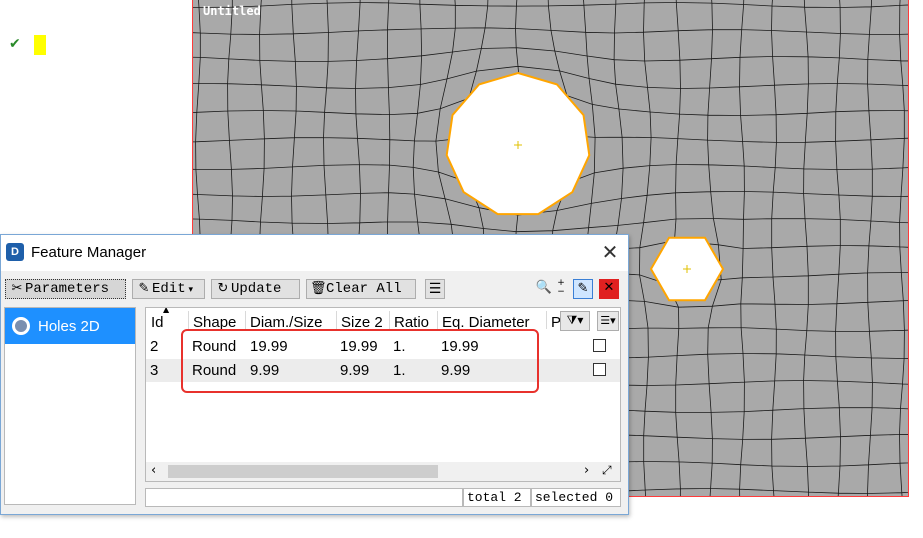 This screenshot has width=923, height=538. I want to click on status-total: total 2, so click(497, 497).